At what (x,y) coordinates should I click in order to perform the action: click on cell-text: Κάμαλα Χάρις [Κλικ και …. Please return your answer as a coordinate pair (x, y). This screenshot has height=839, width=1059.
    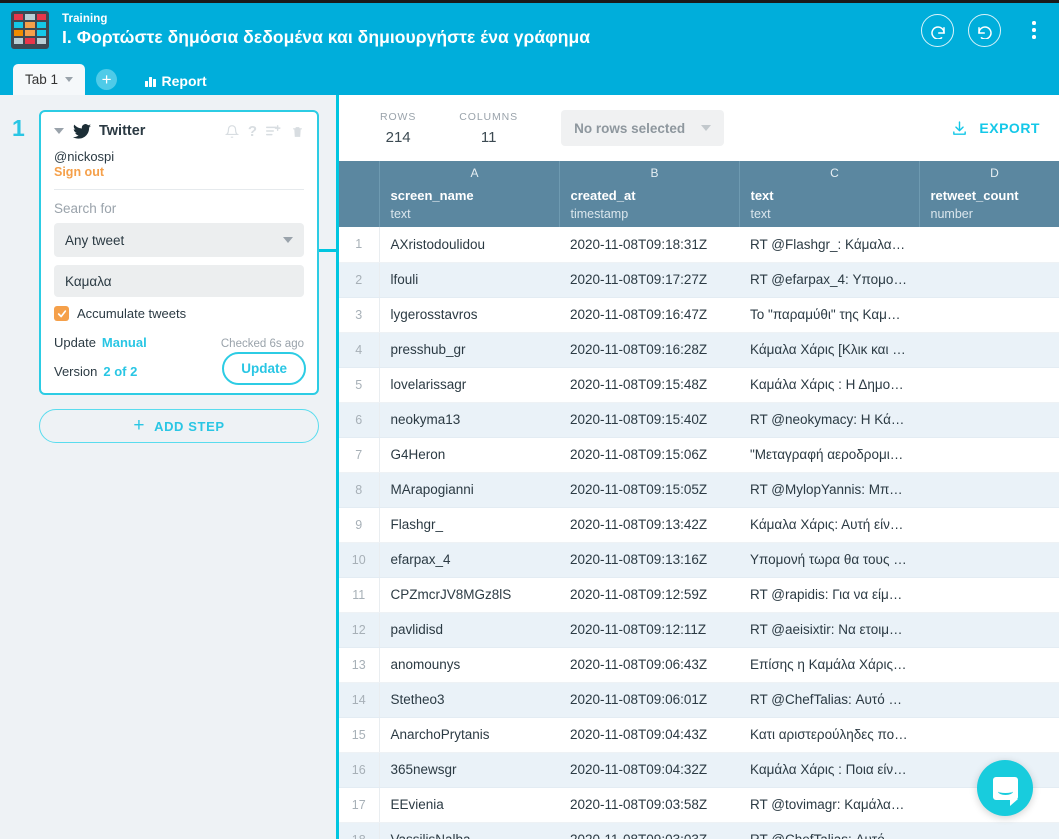
    Looking at the image, I should click on (829, 350).